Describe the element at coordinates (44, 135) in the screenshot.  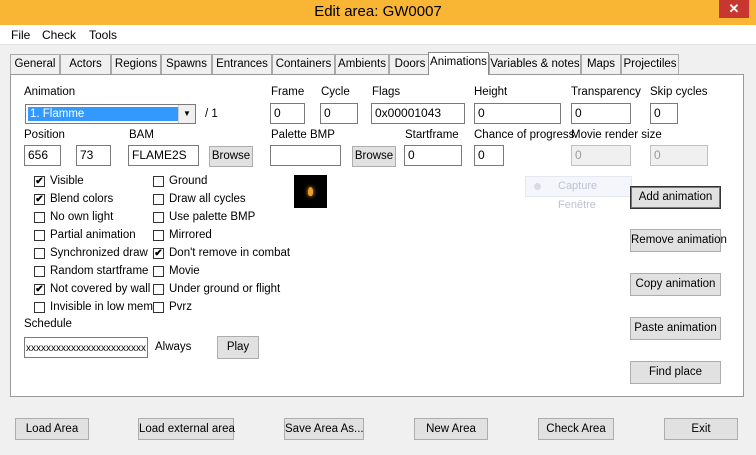
I see `position-label: Position` at that location.